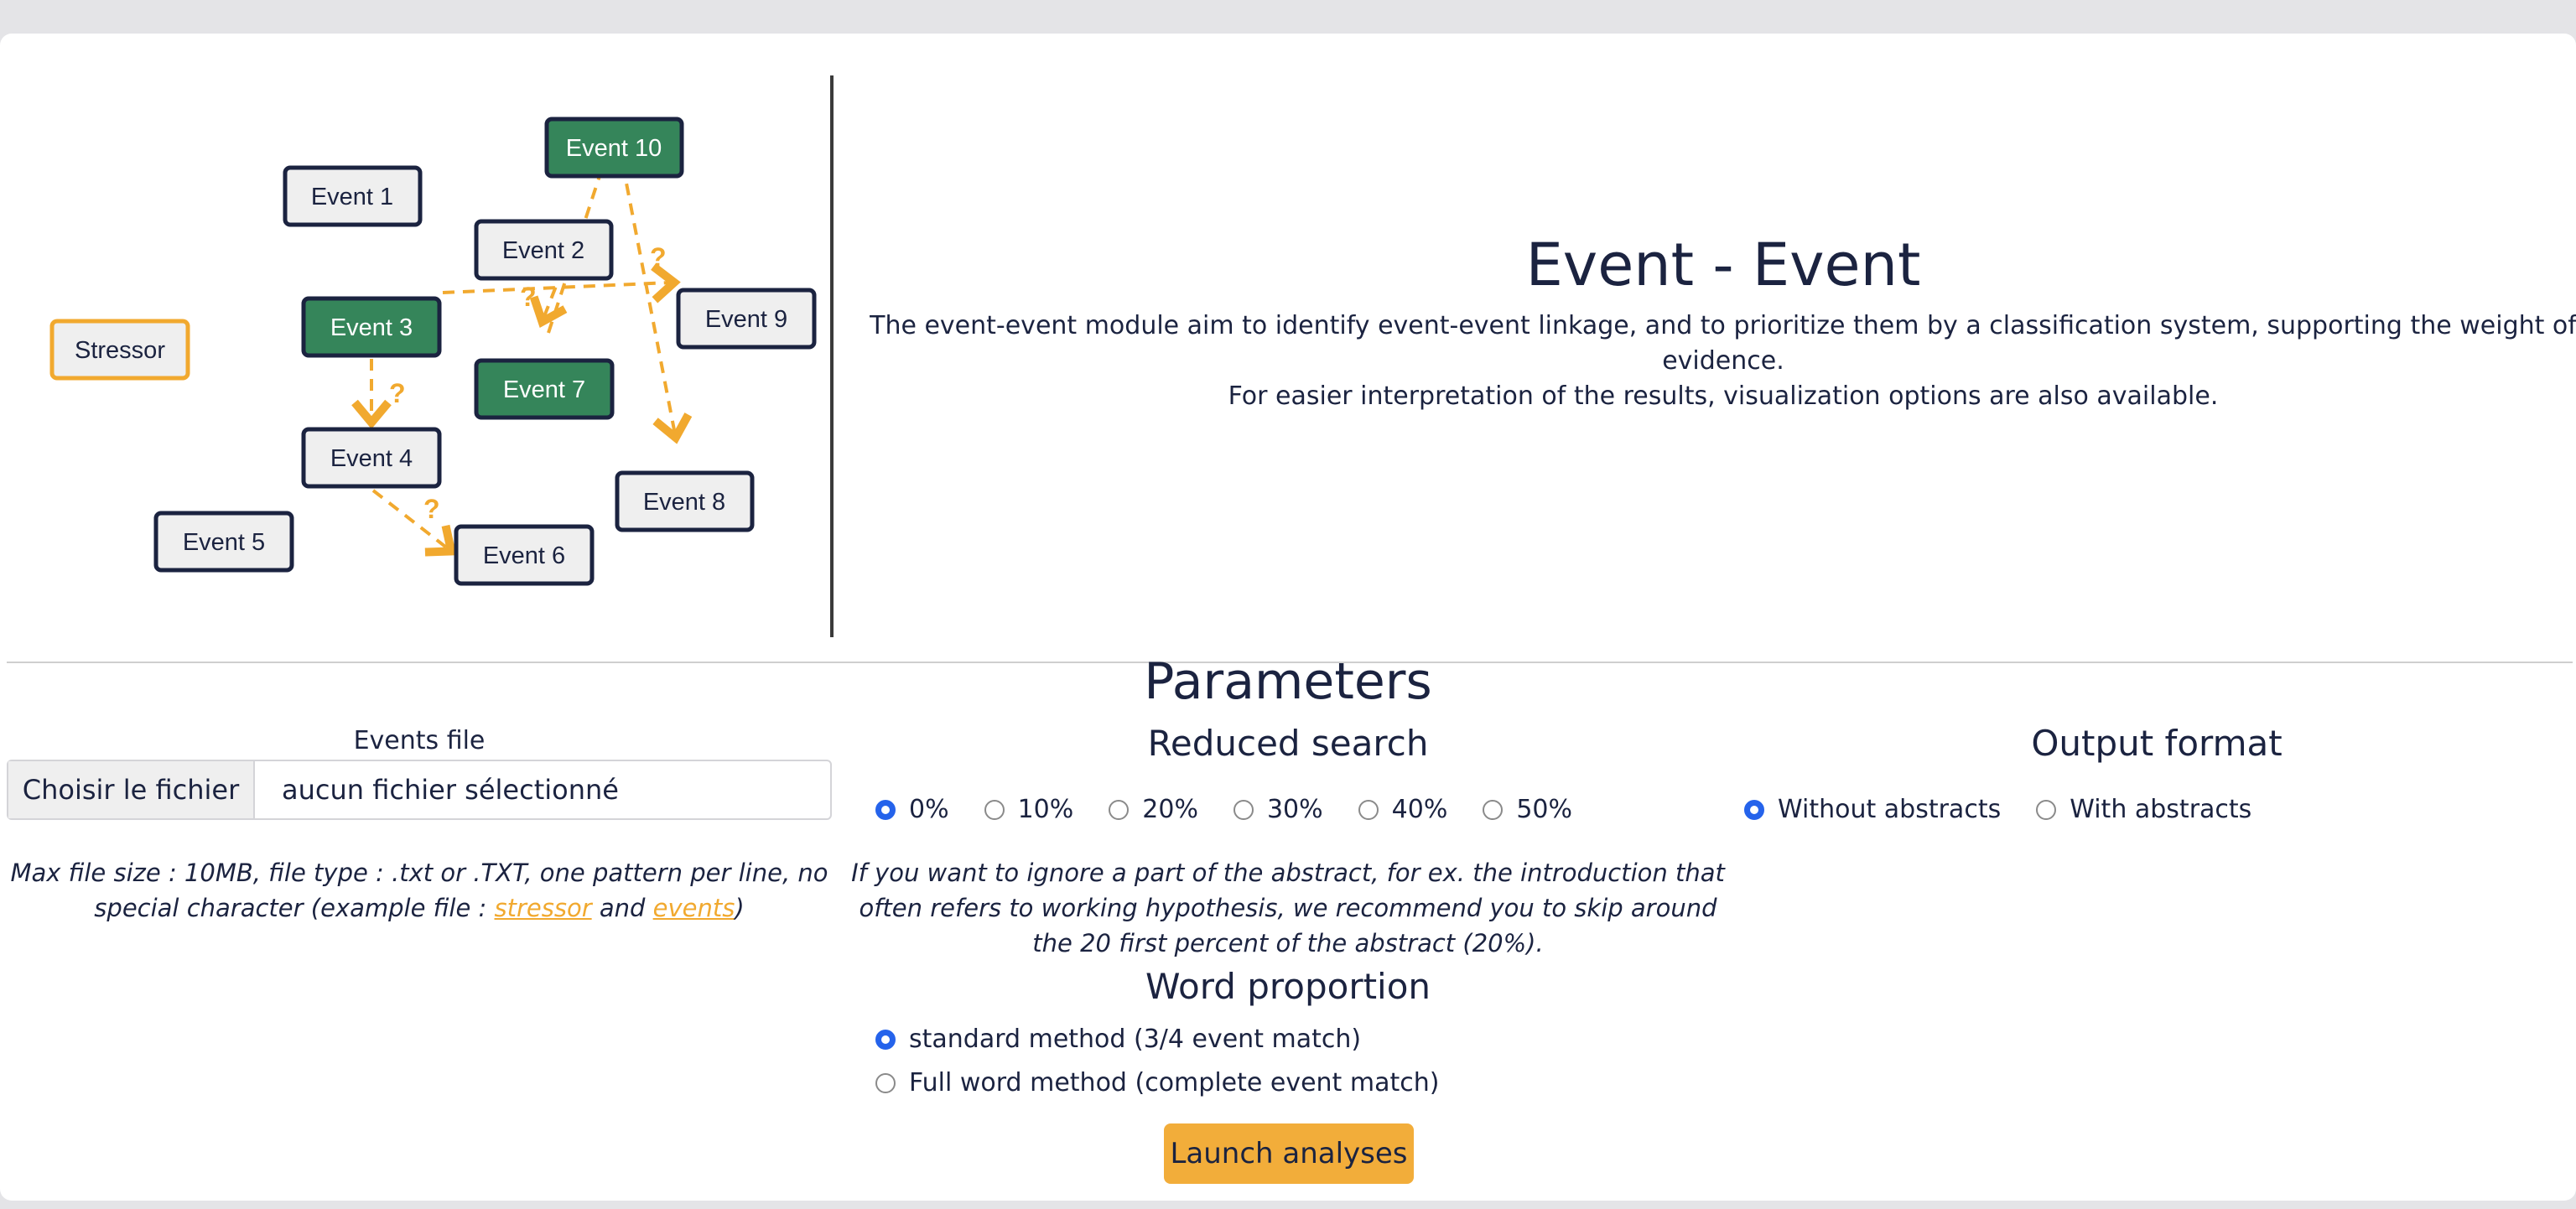 The width and height of the screenshot is (2576, 1209). I want to click on note-text: and, so click(622, 908).